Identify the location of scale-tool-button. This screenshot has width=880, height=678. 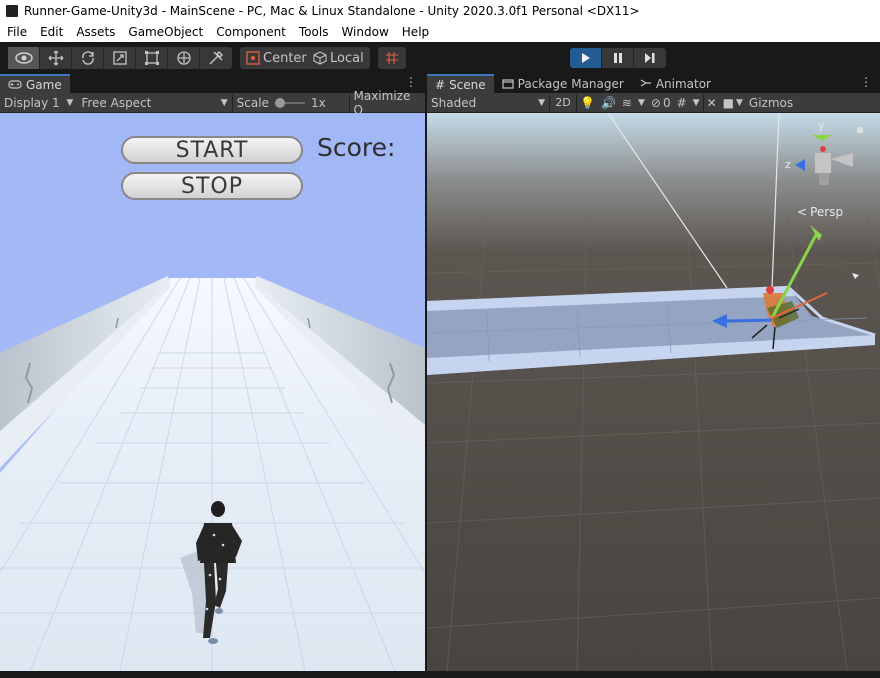
(120, 58).